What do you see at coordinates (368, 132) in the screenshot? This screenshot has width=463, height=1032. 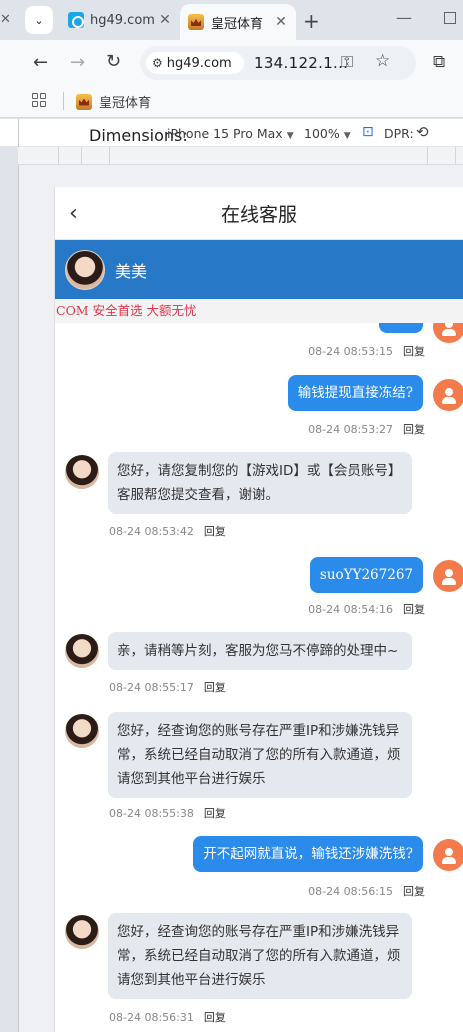 I see `screenshot-target-icon: ⊡` at bounding box center [368, 132].